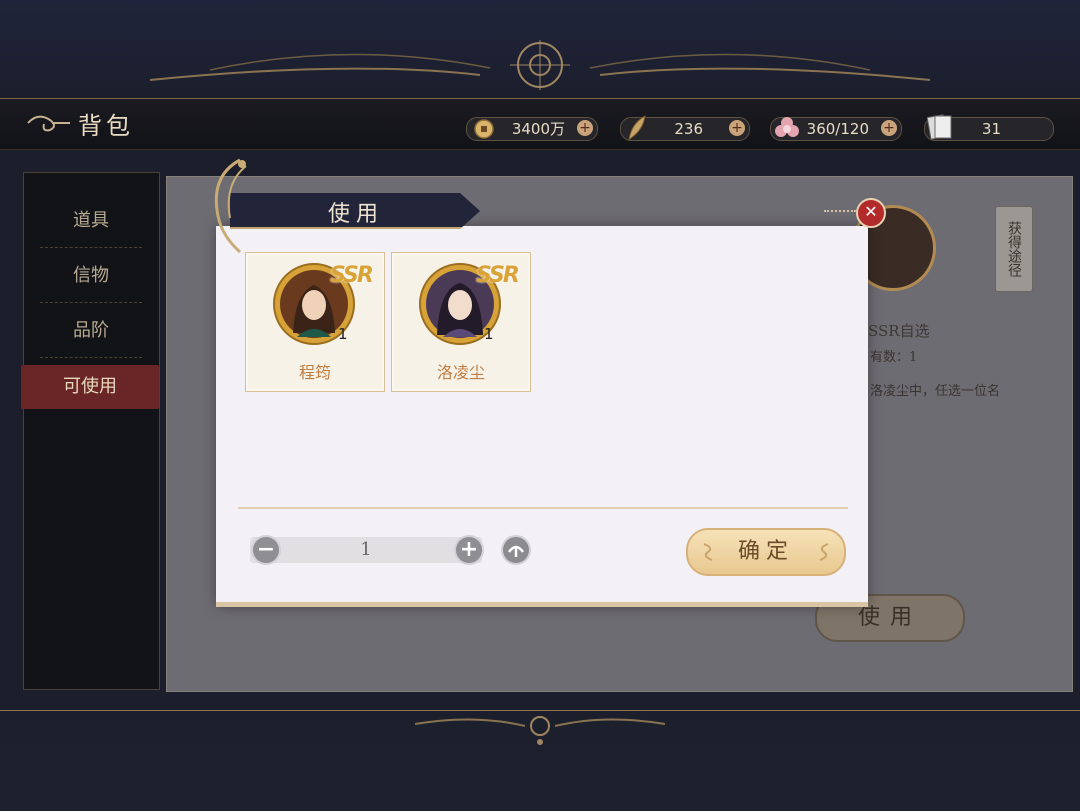  I want to click on card-resource: 31, so click(989, 127).